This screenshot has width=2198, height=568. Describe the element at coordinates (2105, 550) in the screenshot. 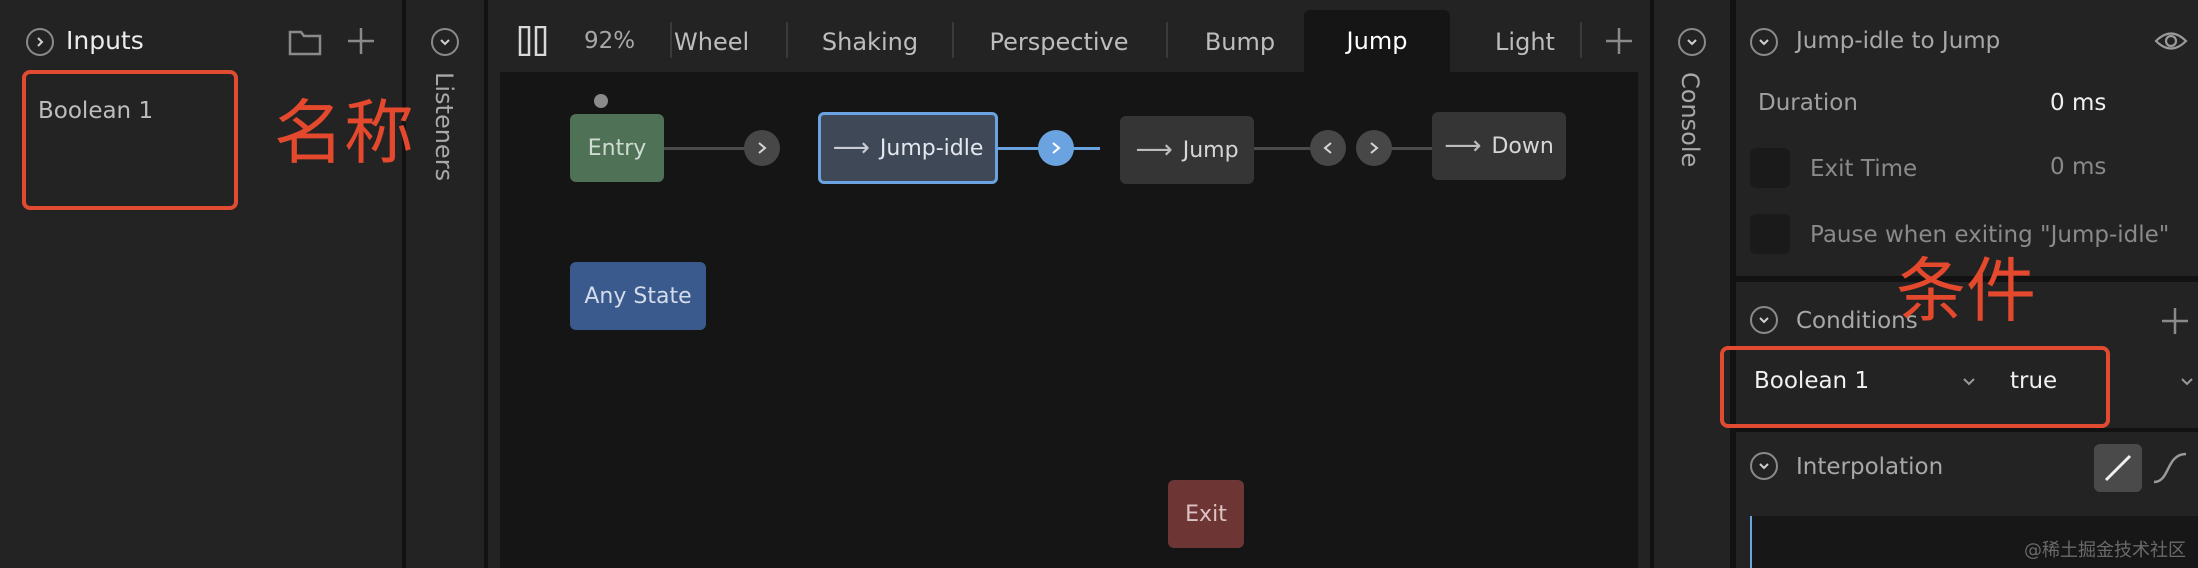

I see `watermark: @稀土掘金技术社区` at that location.